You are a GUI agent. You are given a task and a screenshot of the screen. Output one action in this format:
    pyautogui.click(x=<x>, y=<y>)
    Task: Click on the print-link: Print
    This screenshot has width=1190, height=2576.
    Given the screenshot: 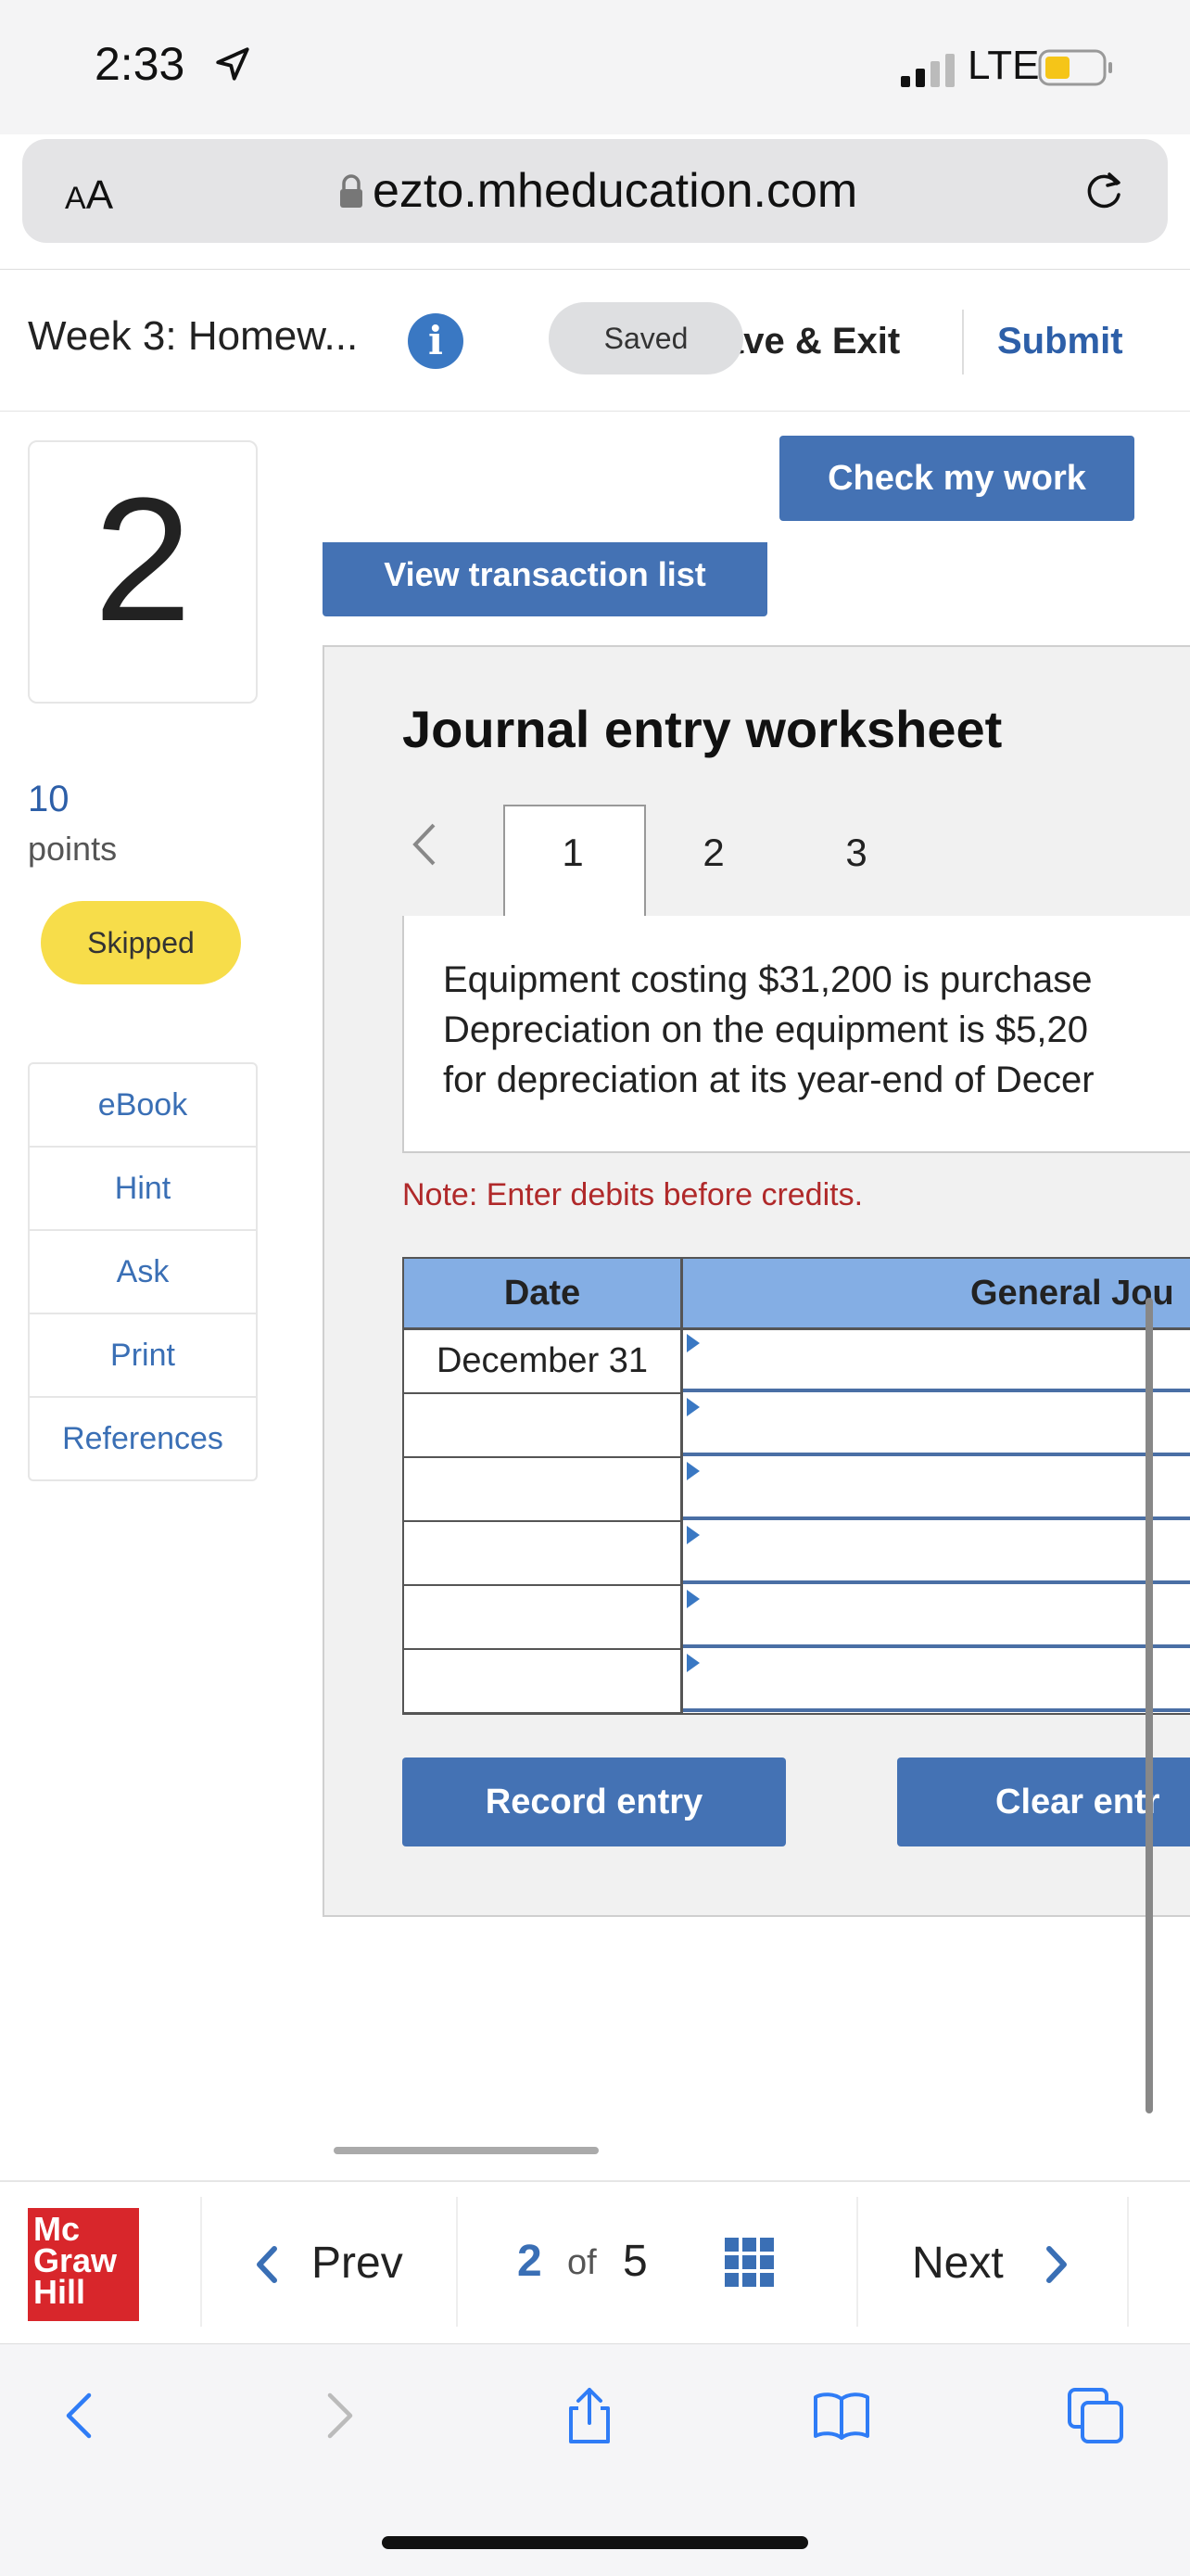 What is the action you would take?
    pyautogui.click(x=143, y=1356)
    